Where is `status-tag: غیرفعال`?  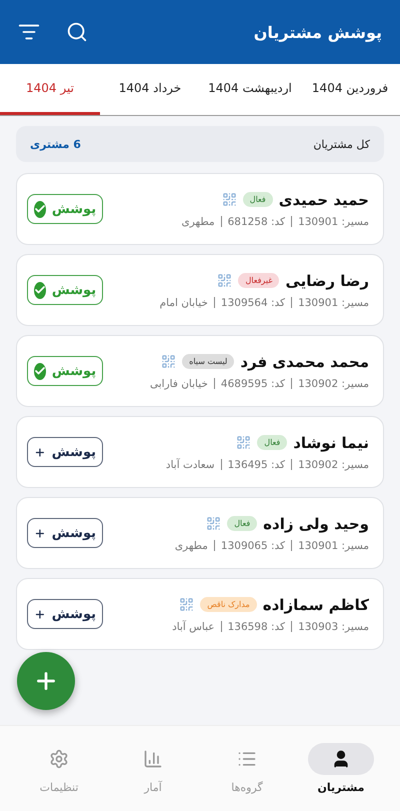 status-tag: غیرفعال is located at coordinates (259, 280).